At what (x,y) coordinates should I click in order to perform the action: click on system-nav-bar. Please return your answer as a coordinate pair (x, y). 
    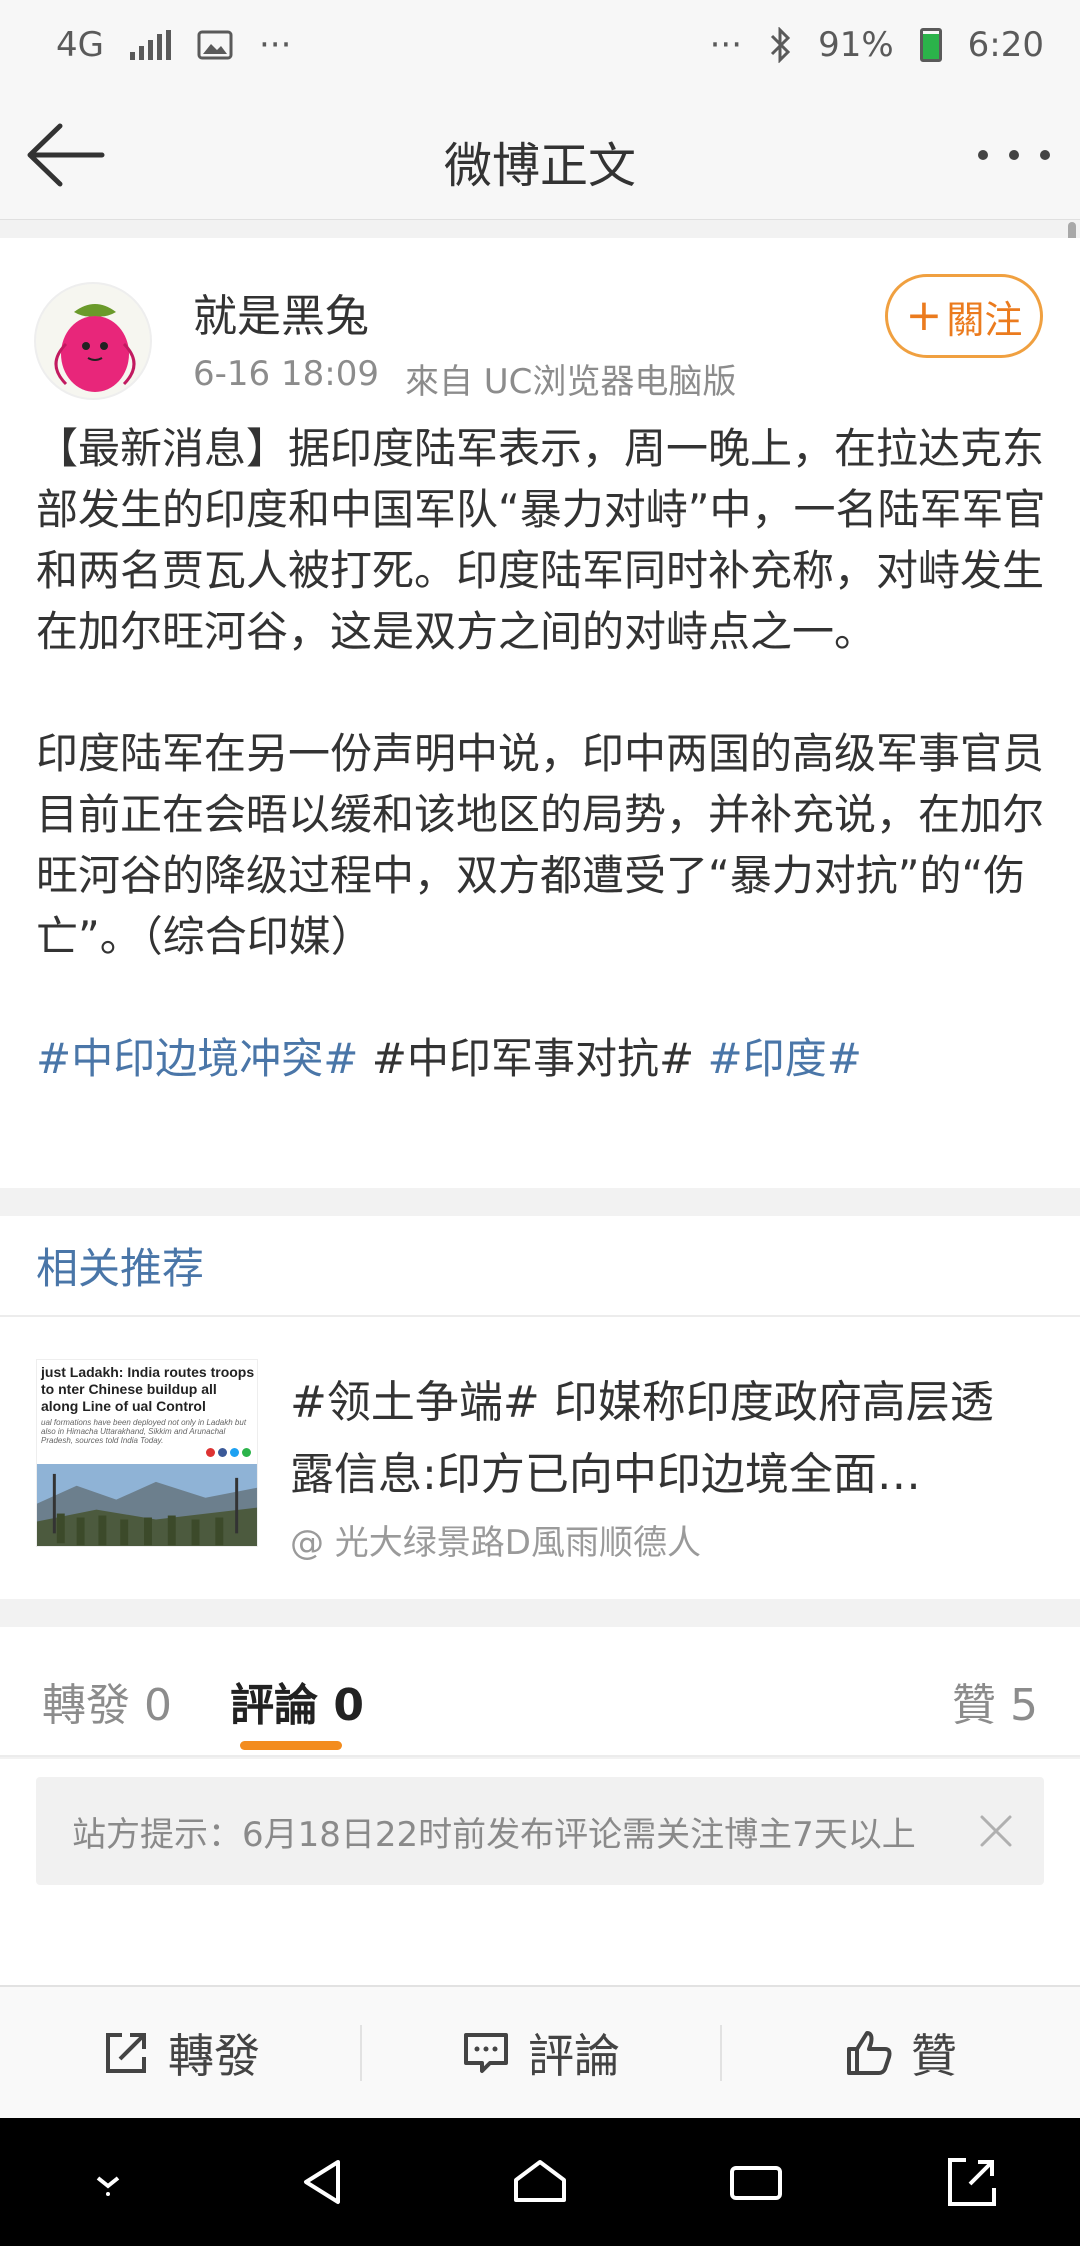
    Looking at the image, I should click on (540, 2182).